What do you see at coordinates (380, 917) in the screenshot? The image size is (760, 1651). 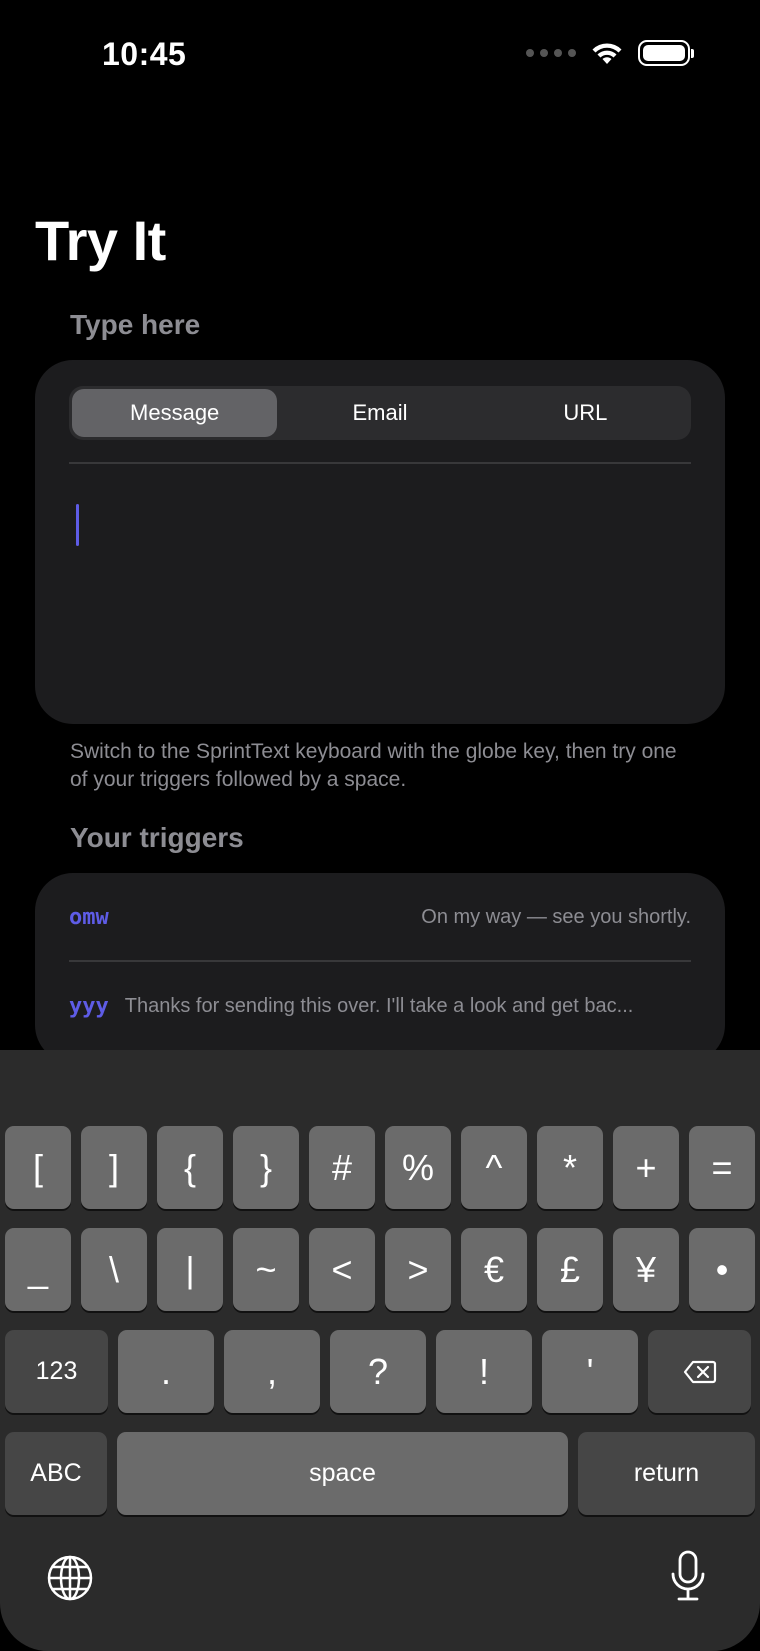 I see `trigger-row: omw On my way — see you shortly.` at bounding box center [380, 917].